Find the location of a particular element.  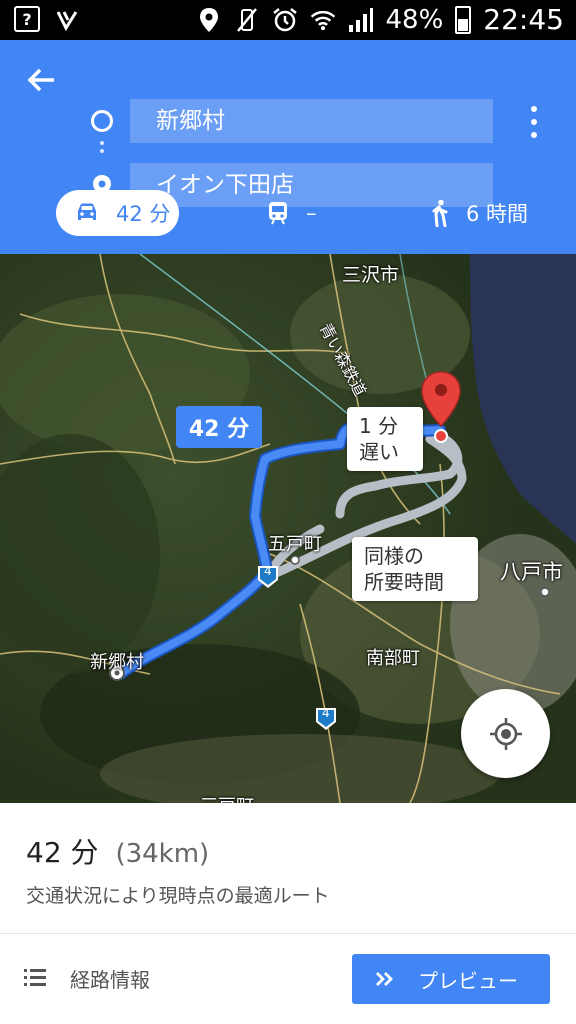

tab-transit: – is located at coordinates (291, 213).